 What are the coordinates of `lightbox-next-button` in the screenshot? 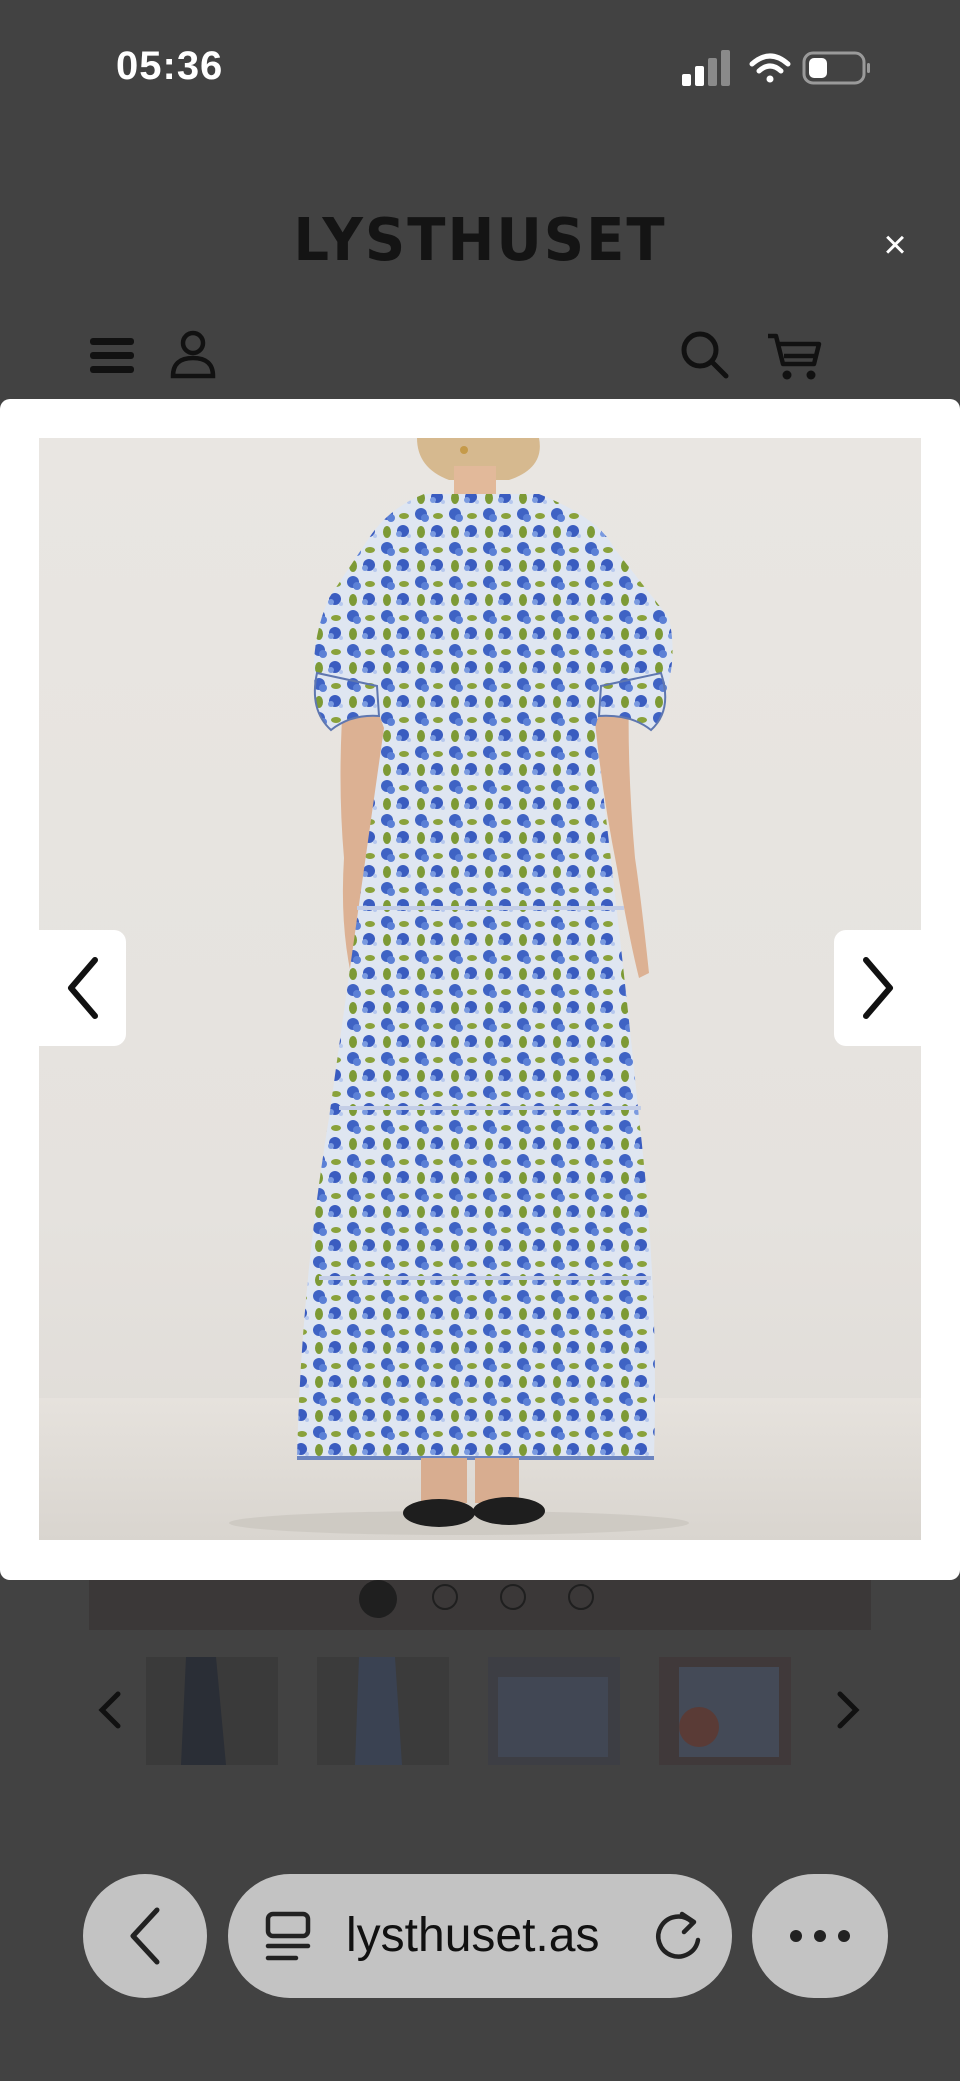 It's located at (877, 988).